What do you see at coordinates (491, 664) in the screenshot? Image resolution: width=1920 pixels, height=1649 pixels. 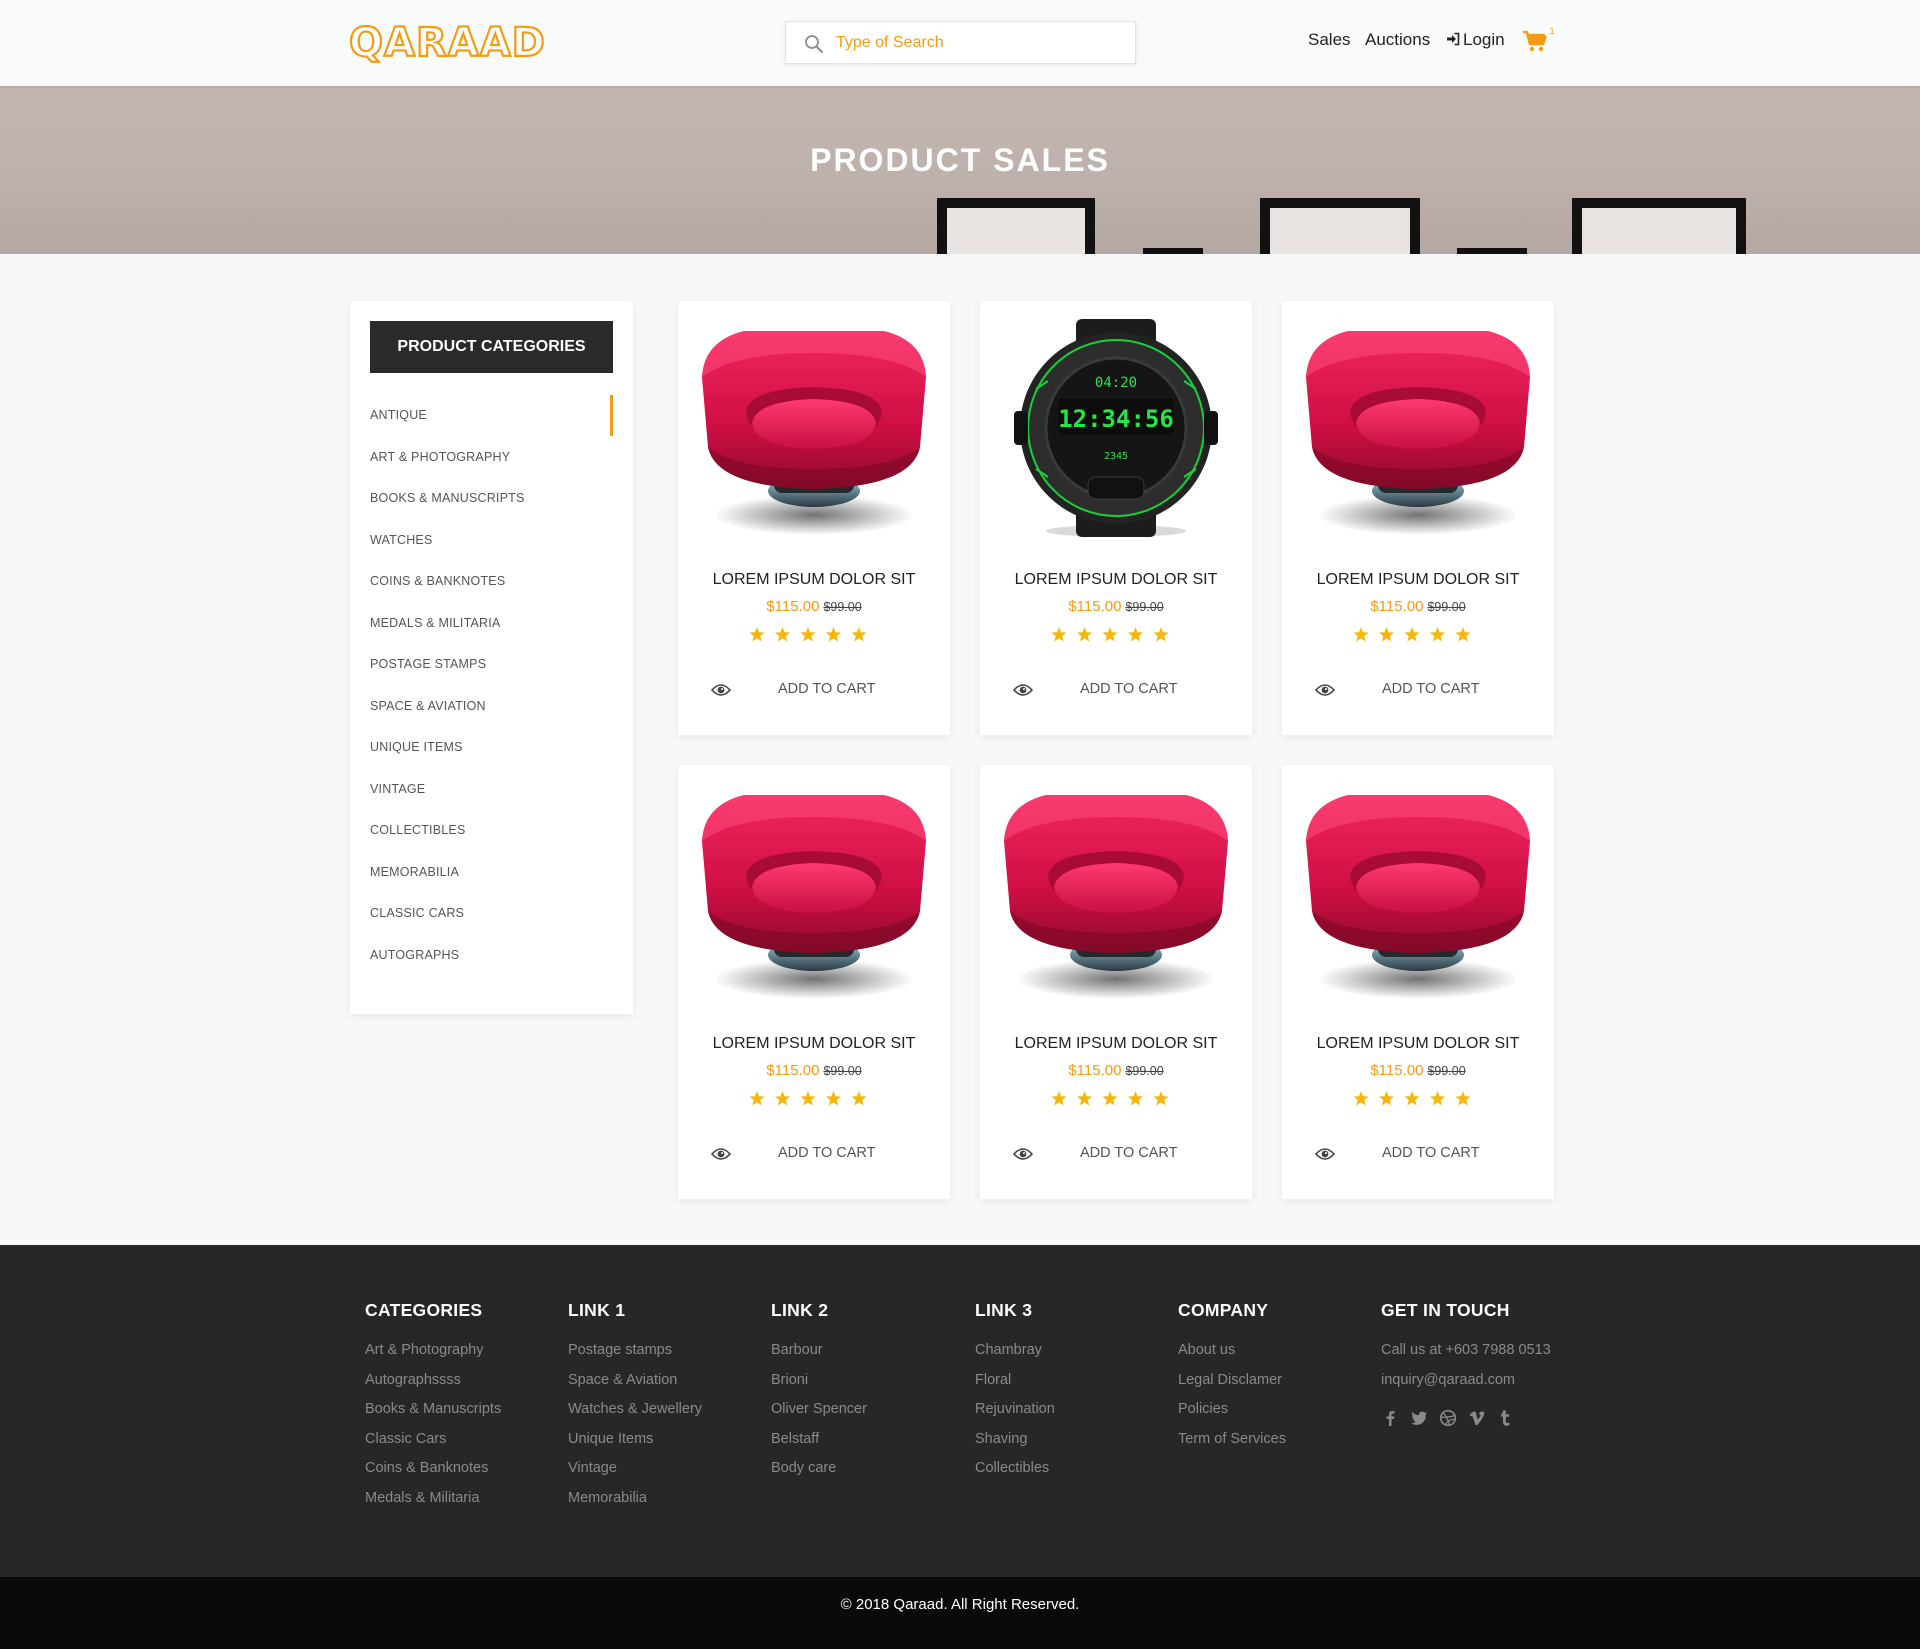 I see `sidebar-category-item: POSTAGE STAMPS` at bounding box center [491, 664].